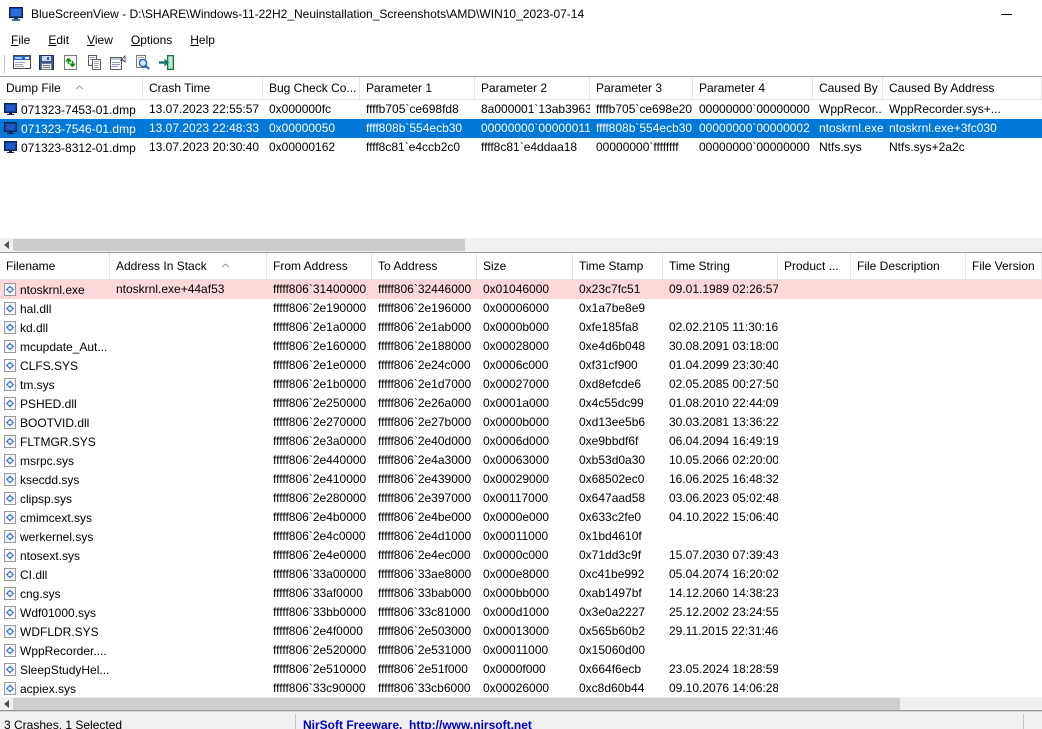  I want to click on column-header-crash-time: Crash Time, so click(203, 88).